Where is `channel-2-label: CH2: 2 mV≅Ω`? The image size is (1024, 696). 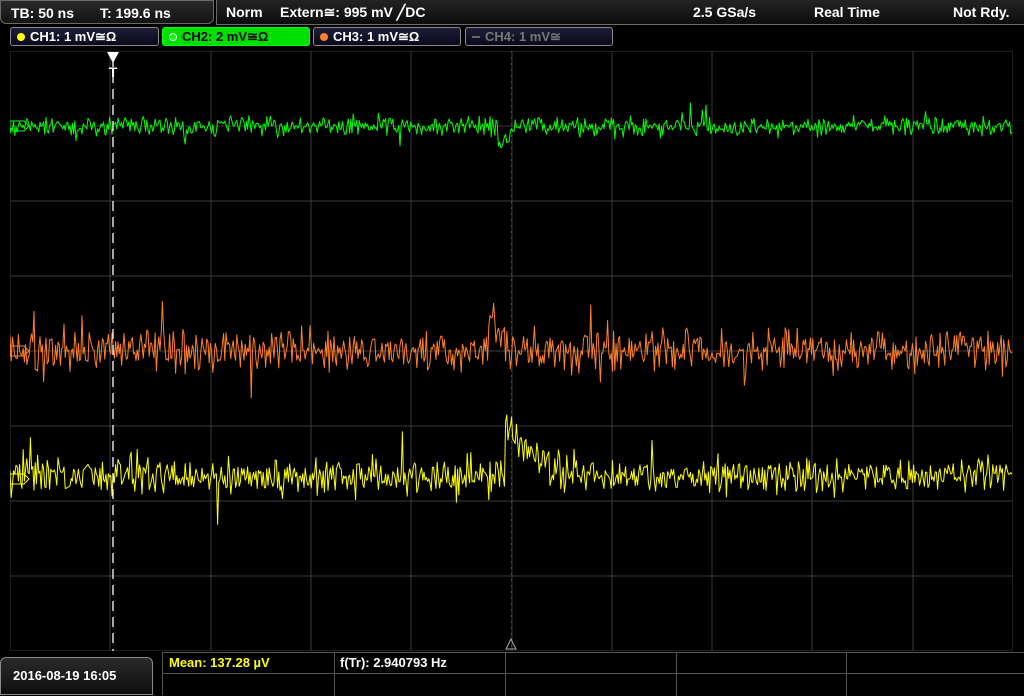
channel-2-label: CH2: 2 mV≅Ω is located at coordinates (225, 36).